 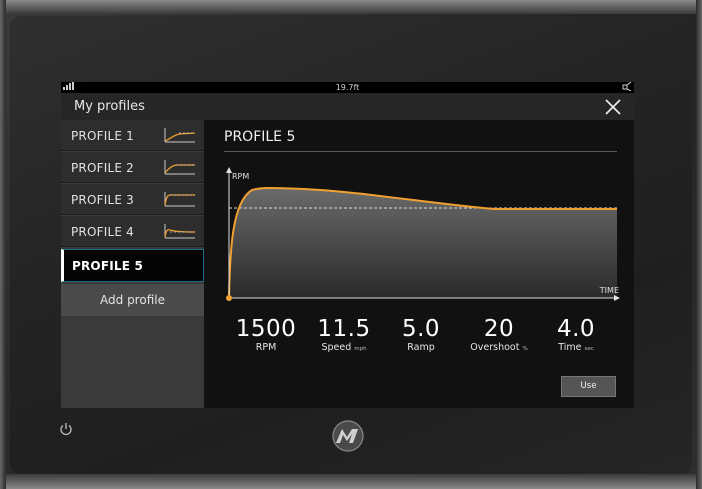 I want to click on bezel-frame-bottom, so click(x=351, y=481).